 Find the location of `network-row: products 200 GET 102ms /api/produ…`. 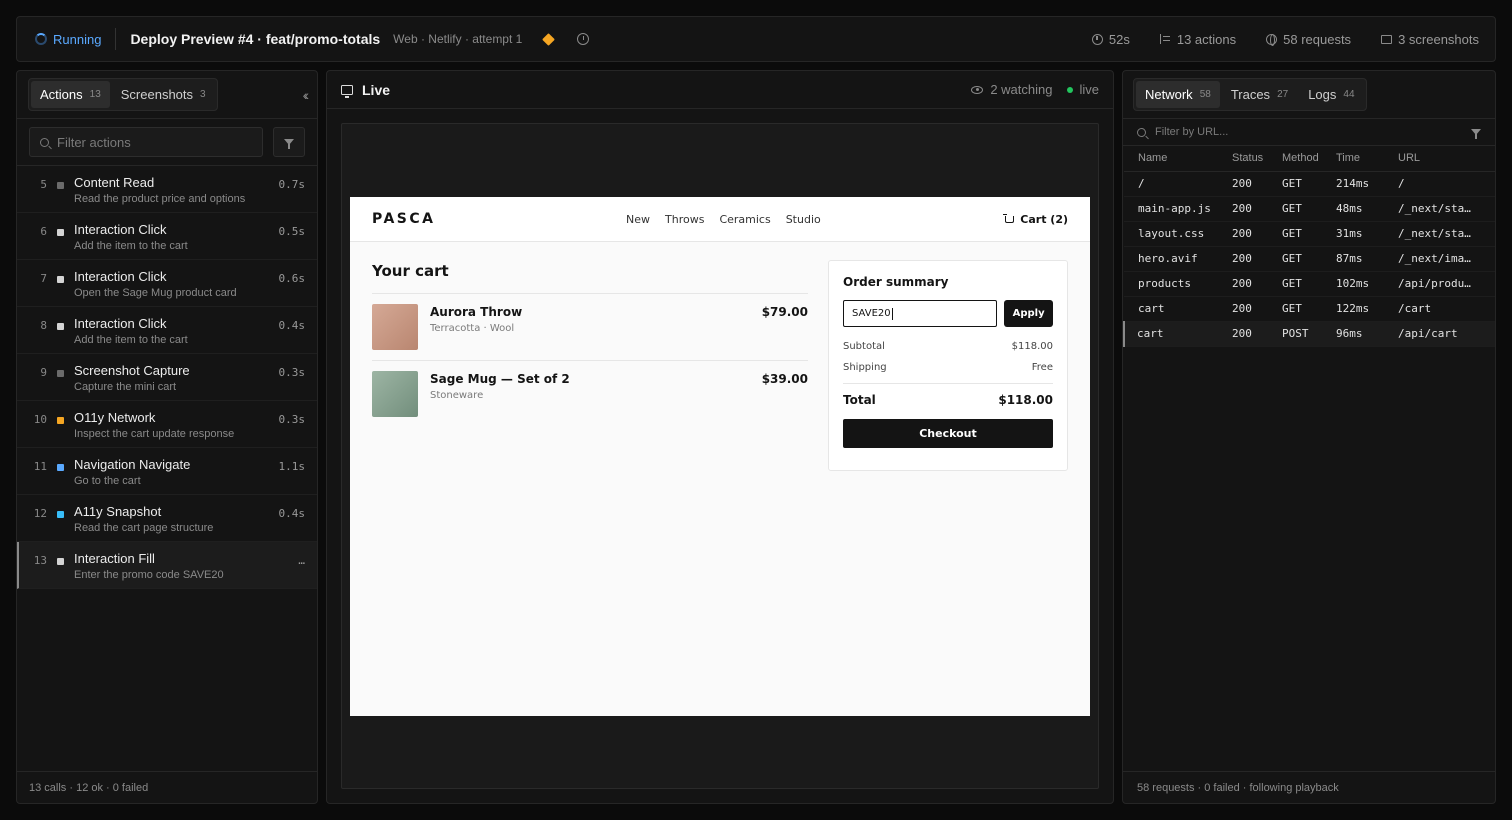

network-row: products 200 GET 102ms /api/produ… is located at coordinates (1309, 284).